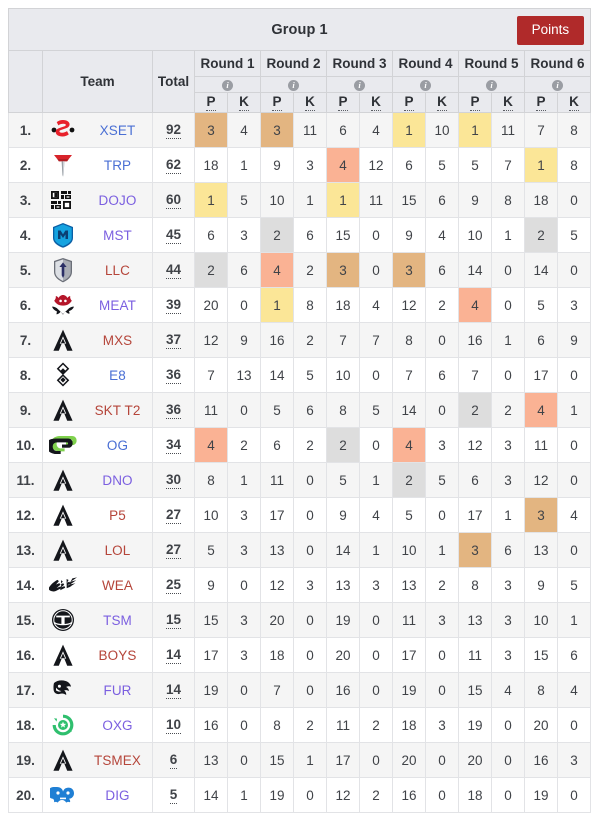  What do you see at coordinates (343, 102) in the screenshot?
I see `col-header-round-3-p: P` at bounding box center [343, 102].